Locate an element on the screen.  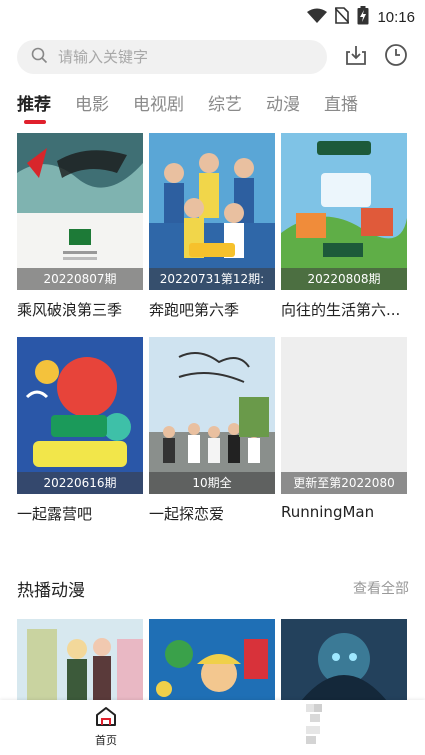
episode-tag: 10期全 is located at coordinates (212, 483).